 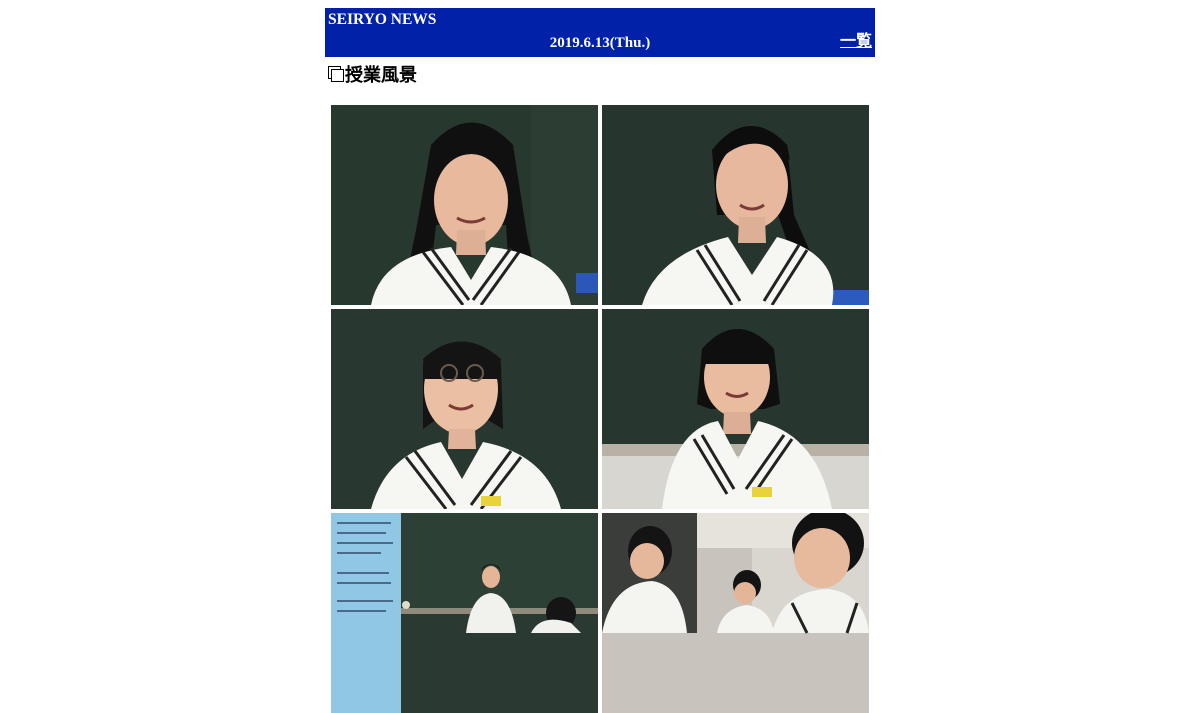 What do you see at coordinates (856, 42) in the screenshot?
I see `list-link: 一覧` at bounding box center [856, 42].